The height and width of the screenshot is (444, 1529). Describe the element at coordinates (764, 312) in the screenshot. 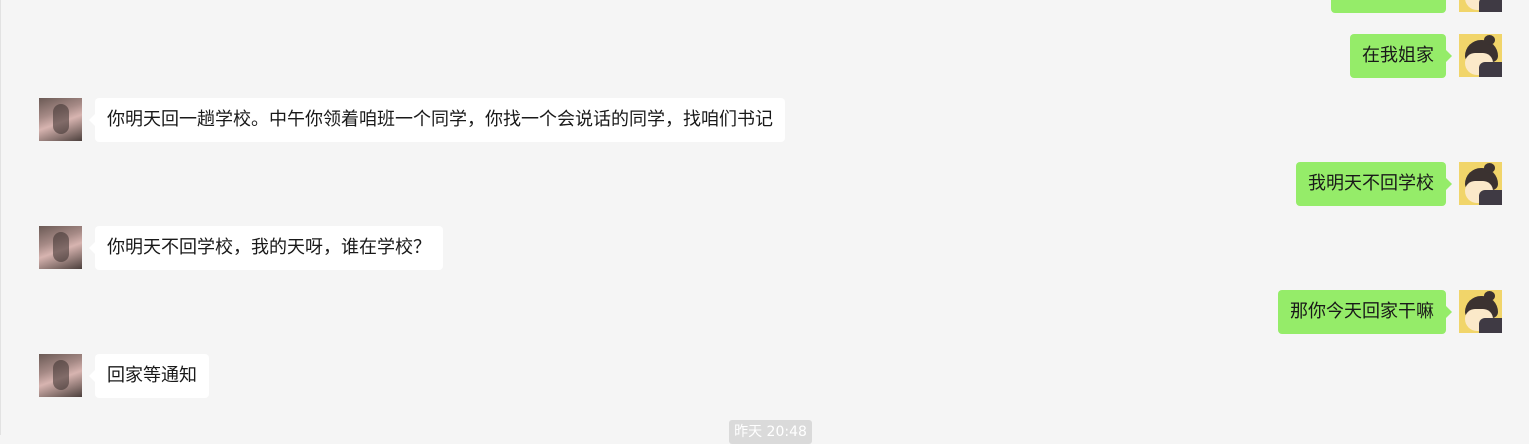

I see `chat-message-self: 那你今天回家干嘛` at that location.